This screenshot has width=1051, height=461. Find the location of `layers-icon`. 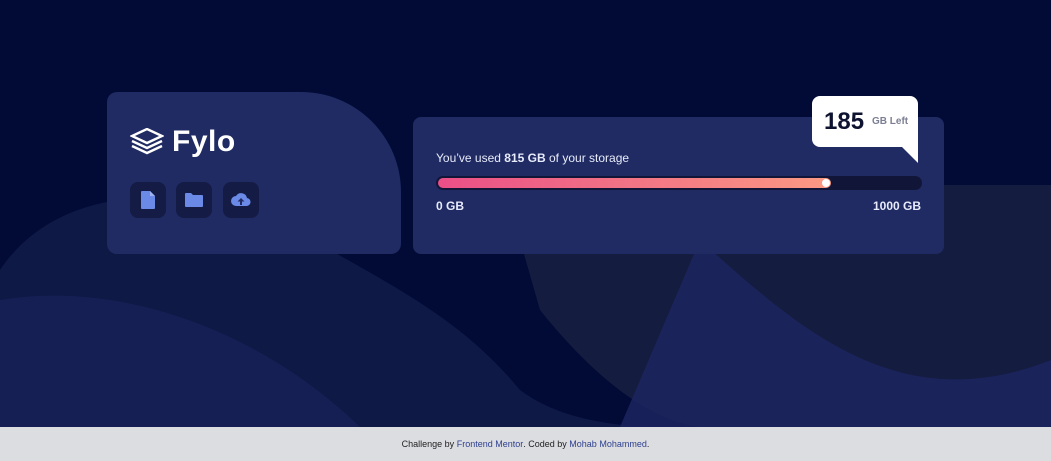

layers-icon is located at coordinates (147, 141).